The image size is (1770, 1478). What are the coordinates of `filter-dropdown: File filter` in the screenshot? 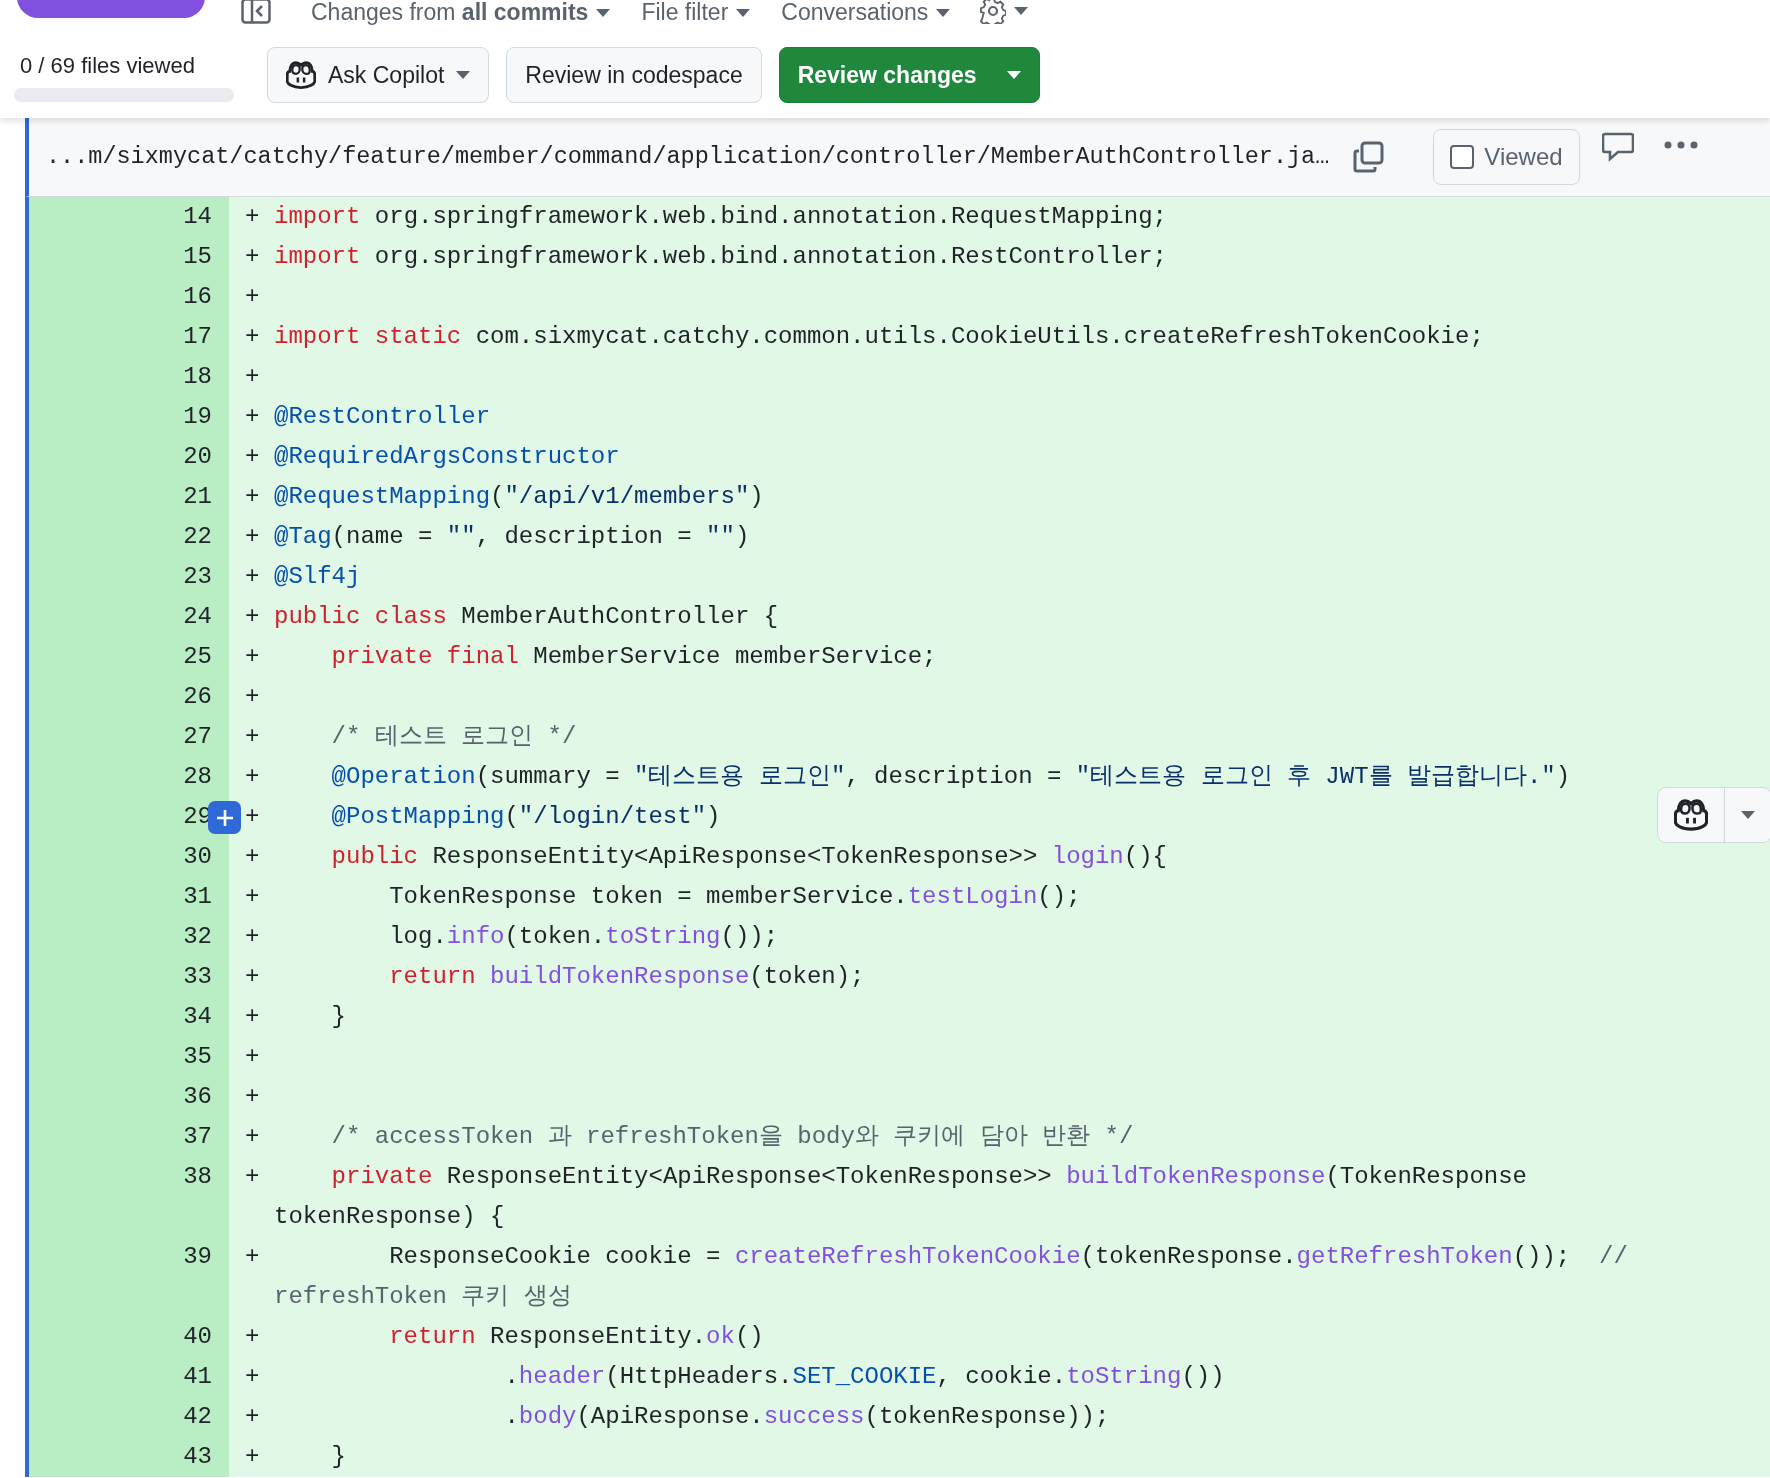 It's located at (696, 12).